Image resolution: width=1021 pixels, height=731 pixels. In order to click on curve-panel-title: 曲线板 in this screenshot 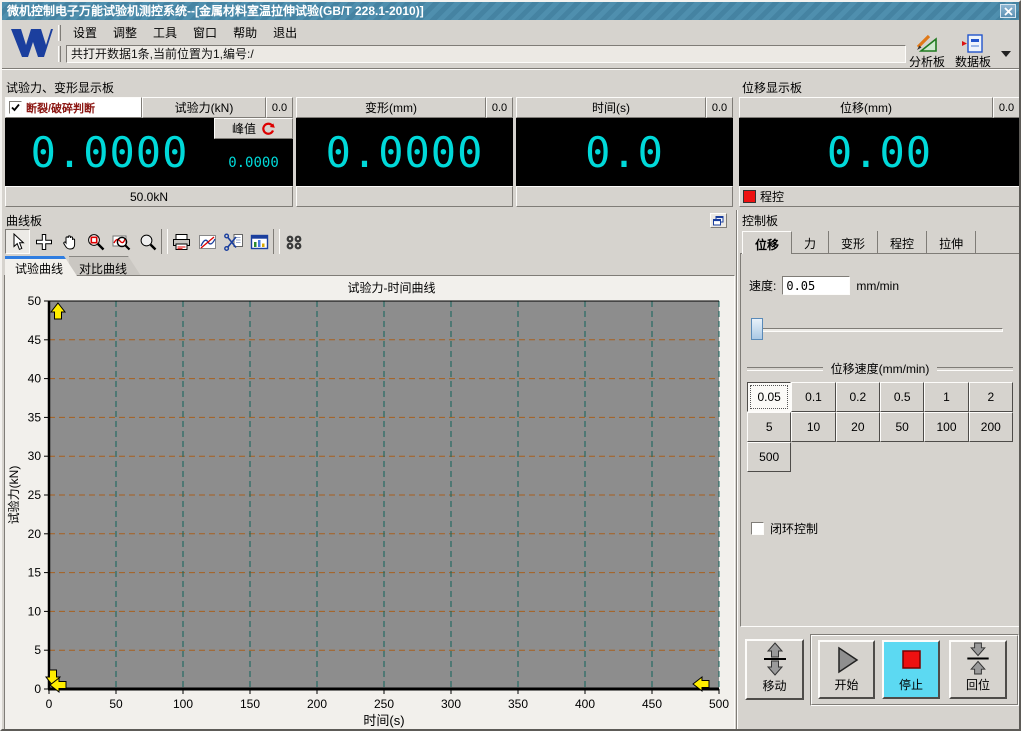, I will do `click(24, 221)`.